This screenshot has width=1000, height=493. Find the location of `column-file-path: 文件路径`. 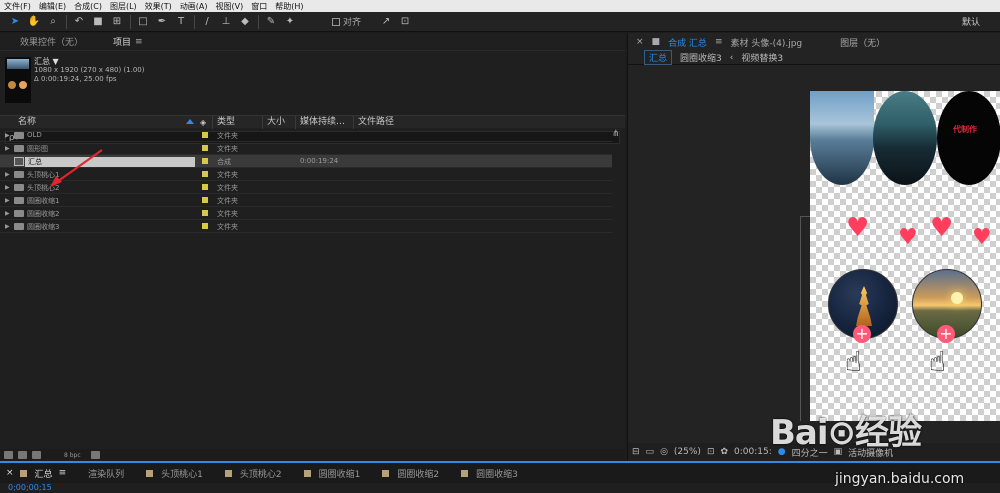

column-file-path: 文件路径 is located at coordinates (483, 122).